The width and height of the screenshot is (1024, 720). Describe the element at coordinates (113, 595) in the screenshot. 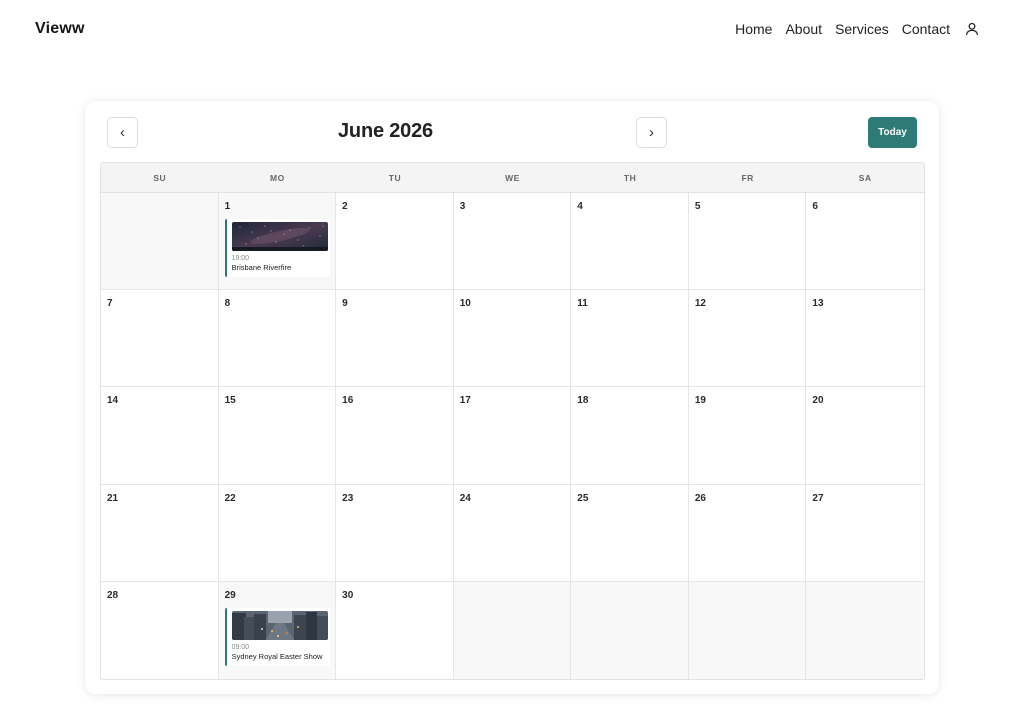

I see `day-number: 28` at that location.